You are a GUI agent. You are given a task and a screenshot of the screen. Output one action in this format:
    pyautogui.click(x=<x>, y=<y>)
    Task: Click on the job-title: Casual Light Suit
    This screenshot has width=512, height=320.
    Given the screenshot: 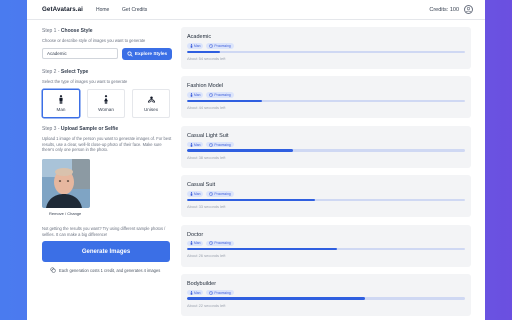 What is the action you would take?
    pyautogui.click(x=208, y=135)
    